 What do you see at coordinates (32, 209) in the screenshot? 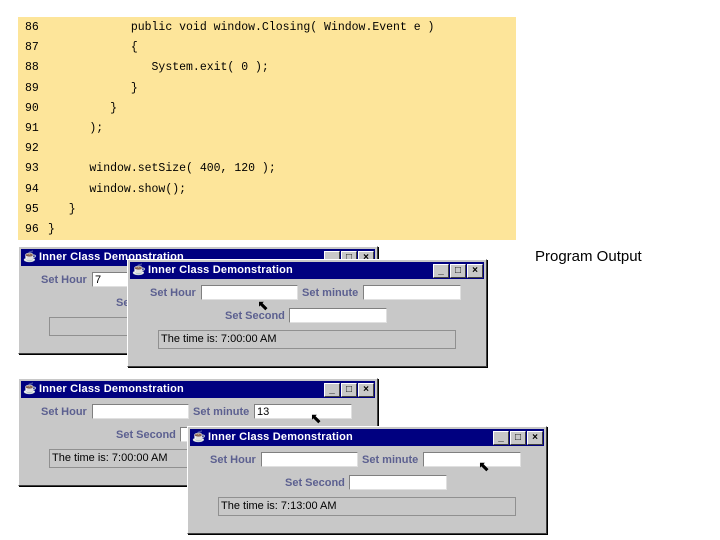
I see `line-number: 95` at bounding box center [32, 209].